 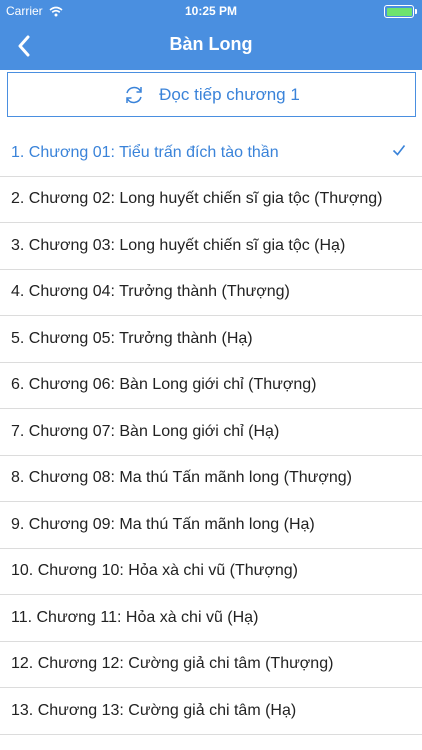 I want to click on chapter-row: 4. Chương 04: Trưởng thành (Thượng), so click(x=211, y=293).